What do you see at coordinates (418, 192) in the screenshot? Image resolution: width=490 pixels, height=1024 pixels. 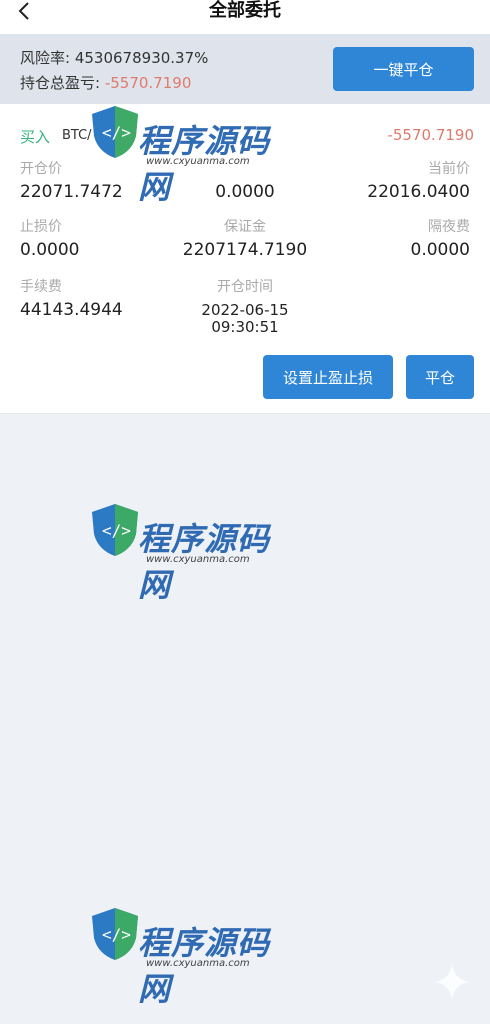 I see `current-price-value: 22016.0400` at bounding box center [418, 192].